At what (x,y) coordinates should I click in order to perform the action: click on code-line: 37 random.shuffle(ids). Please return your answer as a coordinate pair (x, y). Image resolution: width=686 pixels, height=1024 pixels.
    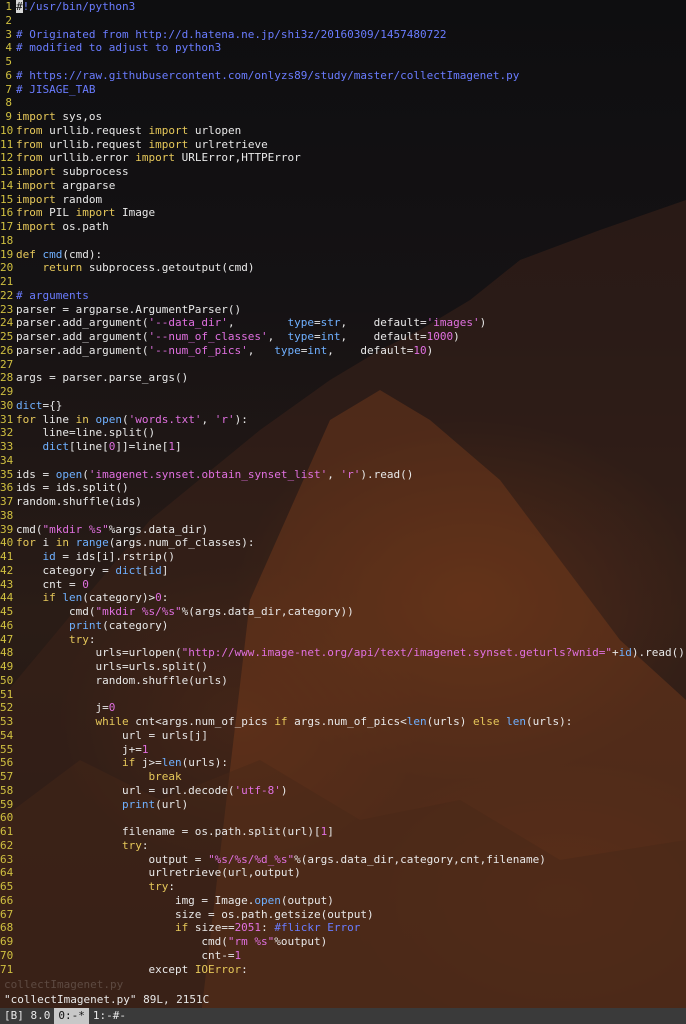
    Looking at the image, I should click on (343, 502).